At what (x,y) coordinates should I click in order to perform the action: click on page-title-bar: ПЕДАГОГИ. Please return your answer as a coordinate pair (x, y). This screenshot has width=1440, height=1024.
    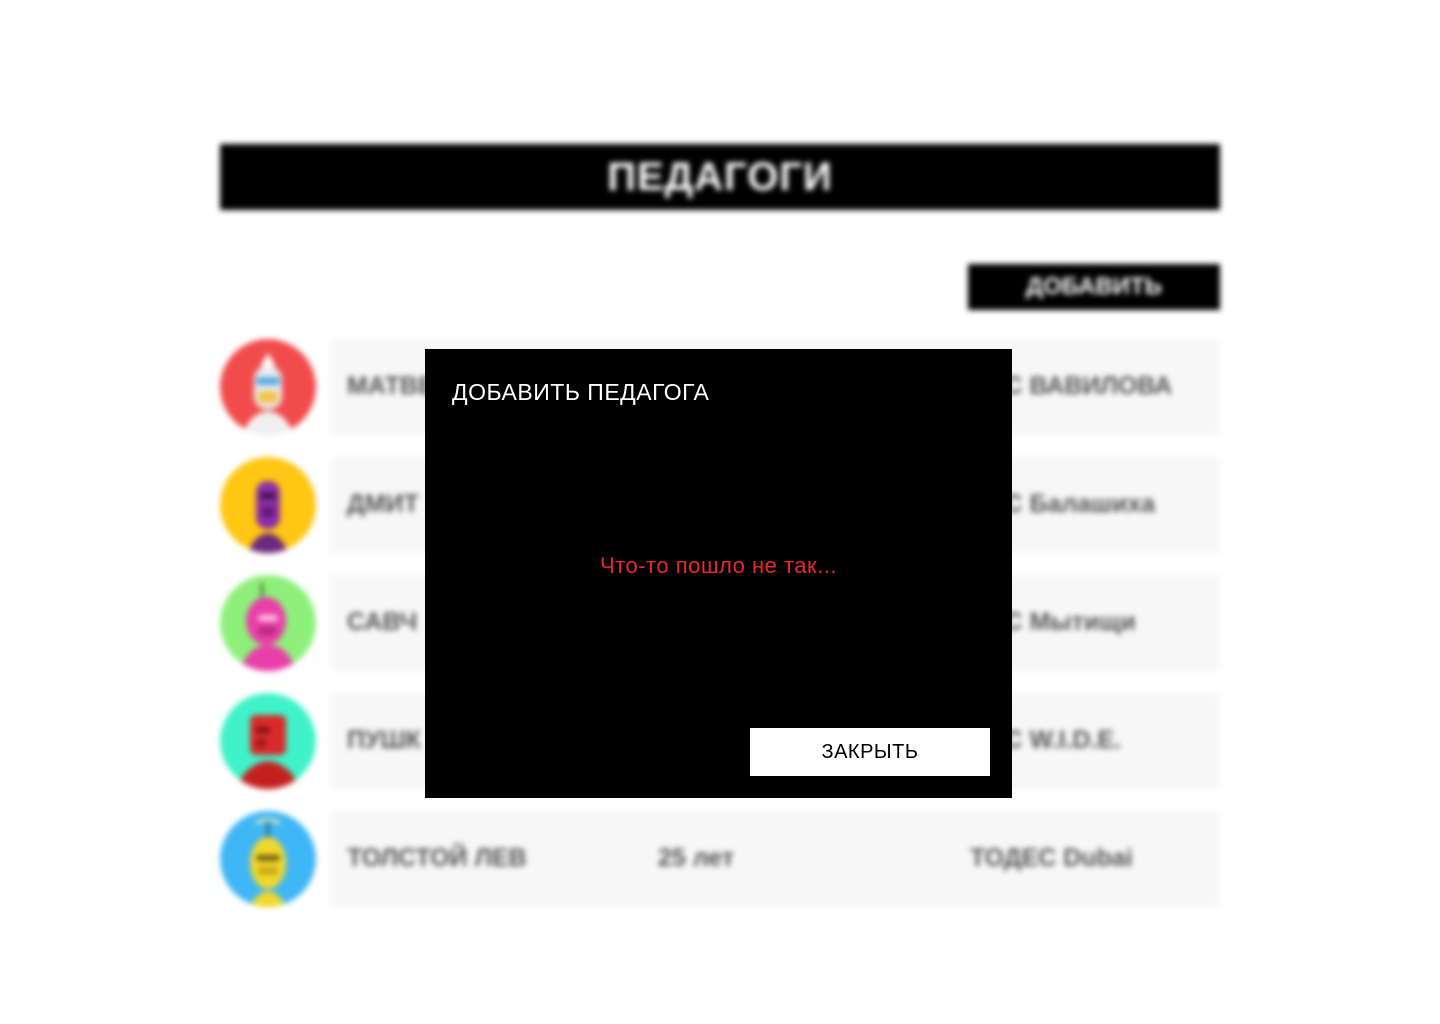
    Looking at the image, I should click on (720, 177).